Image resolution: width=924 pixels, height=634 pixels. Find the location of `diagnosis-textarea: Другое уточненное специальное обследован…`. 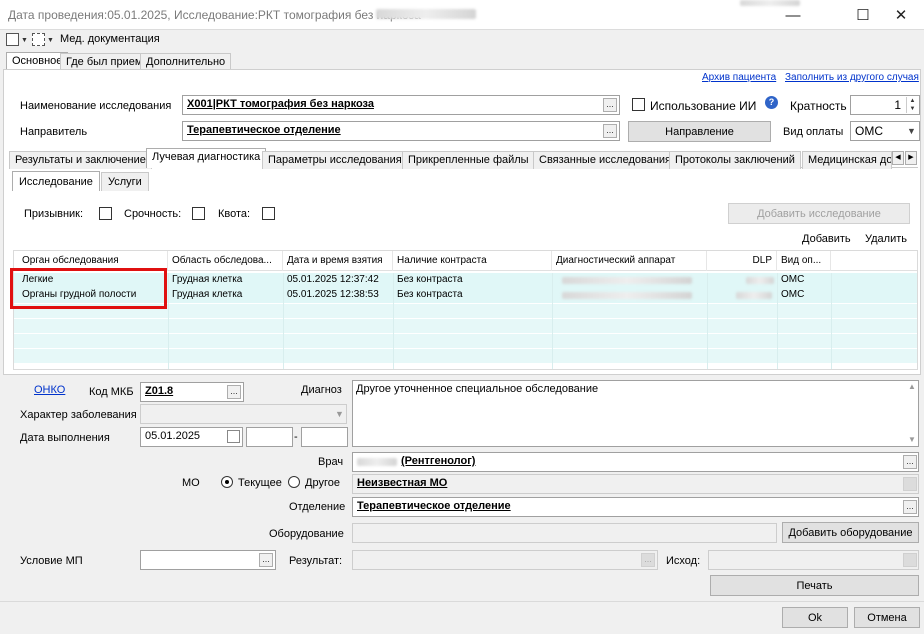

diagnosis-textarea: Другое уточненное специальное обследован… is located at coordinates (635, 413).